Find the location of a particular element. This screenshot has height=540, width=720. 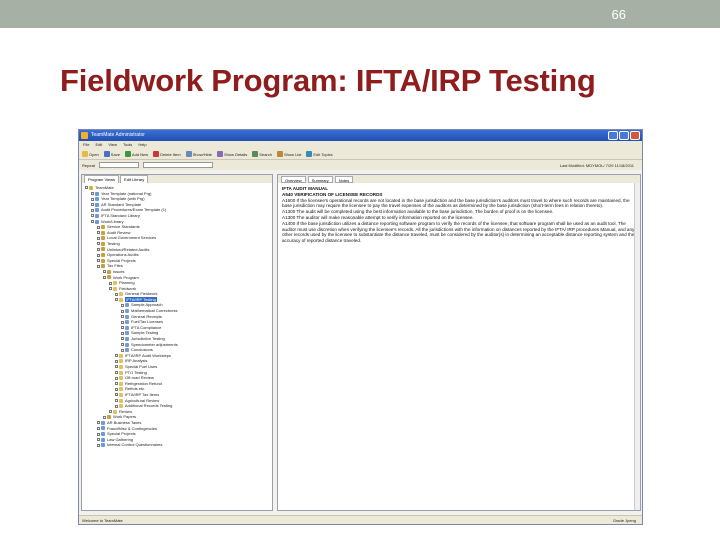

tab-summary: Summary is located at coordinates (320, 179).